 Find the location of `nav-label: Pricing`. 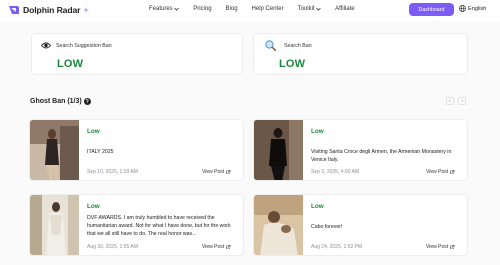

nav-label: Pricing is located at coordinates (202, 9).